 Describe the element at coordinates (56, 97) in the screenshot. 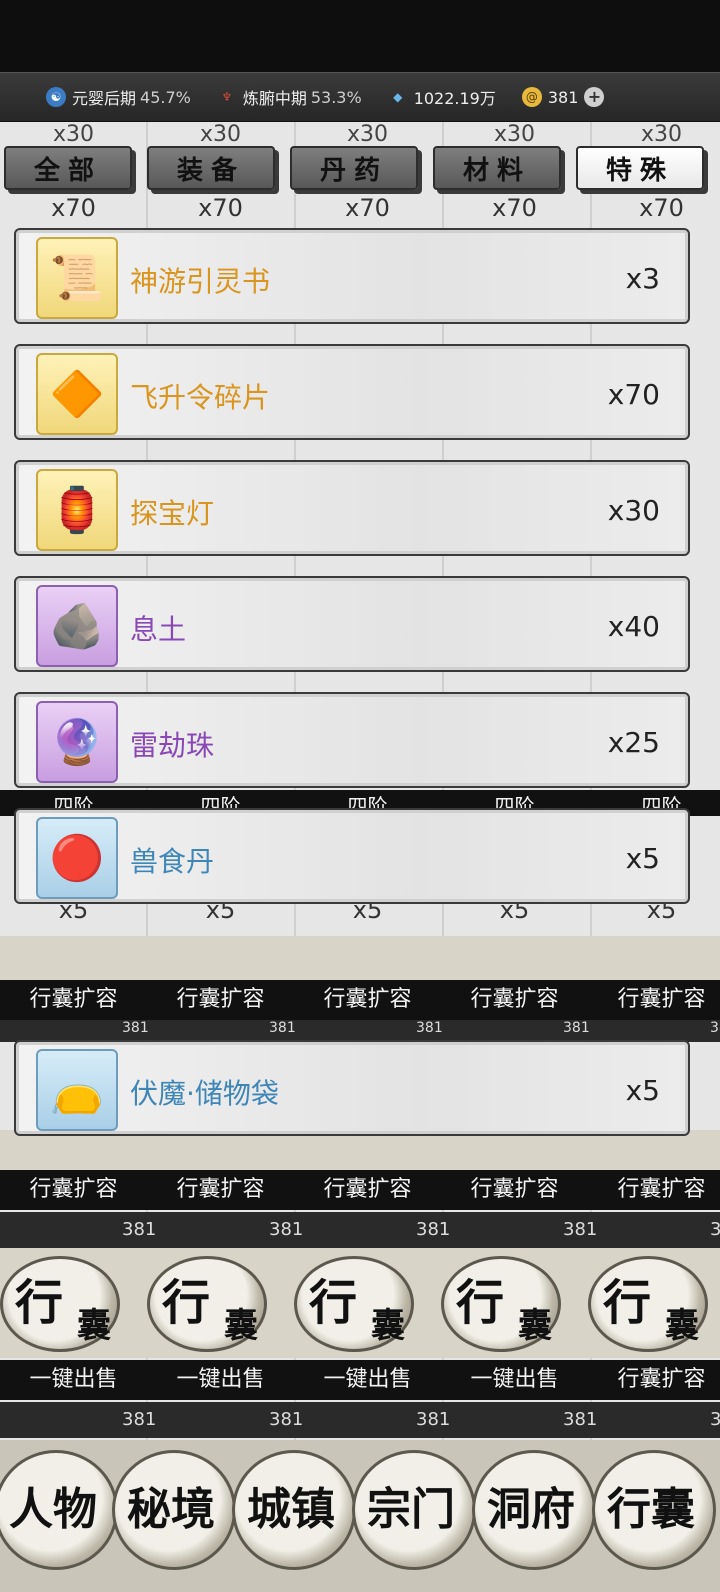

I see `yin-yang-icon: ☯` at that location.